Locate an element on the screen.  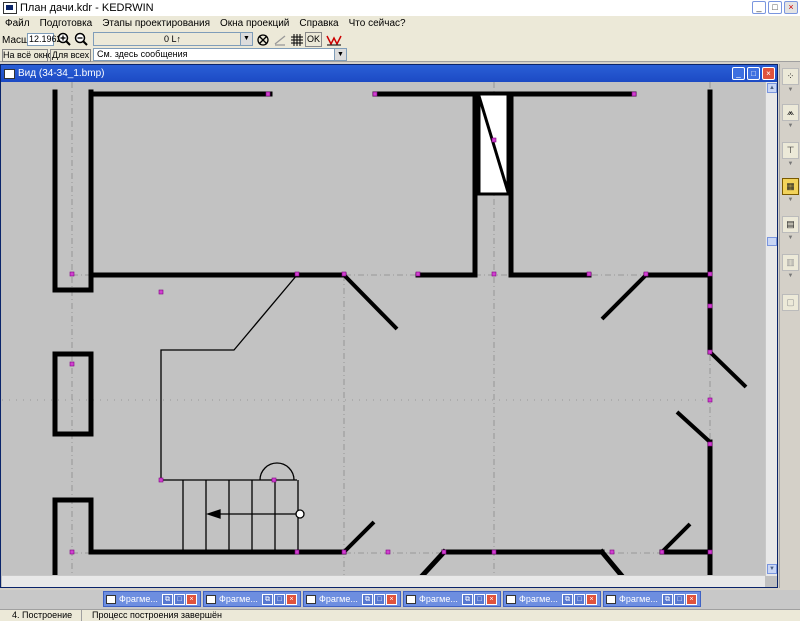
app-title: План дачи.kdr - KEDRWIN is located at coordinates (87, 8).